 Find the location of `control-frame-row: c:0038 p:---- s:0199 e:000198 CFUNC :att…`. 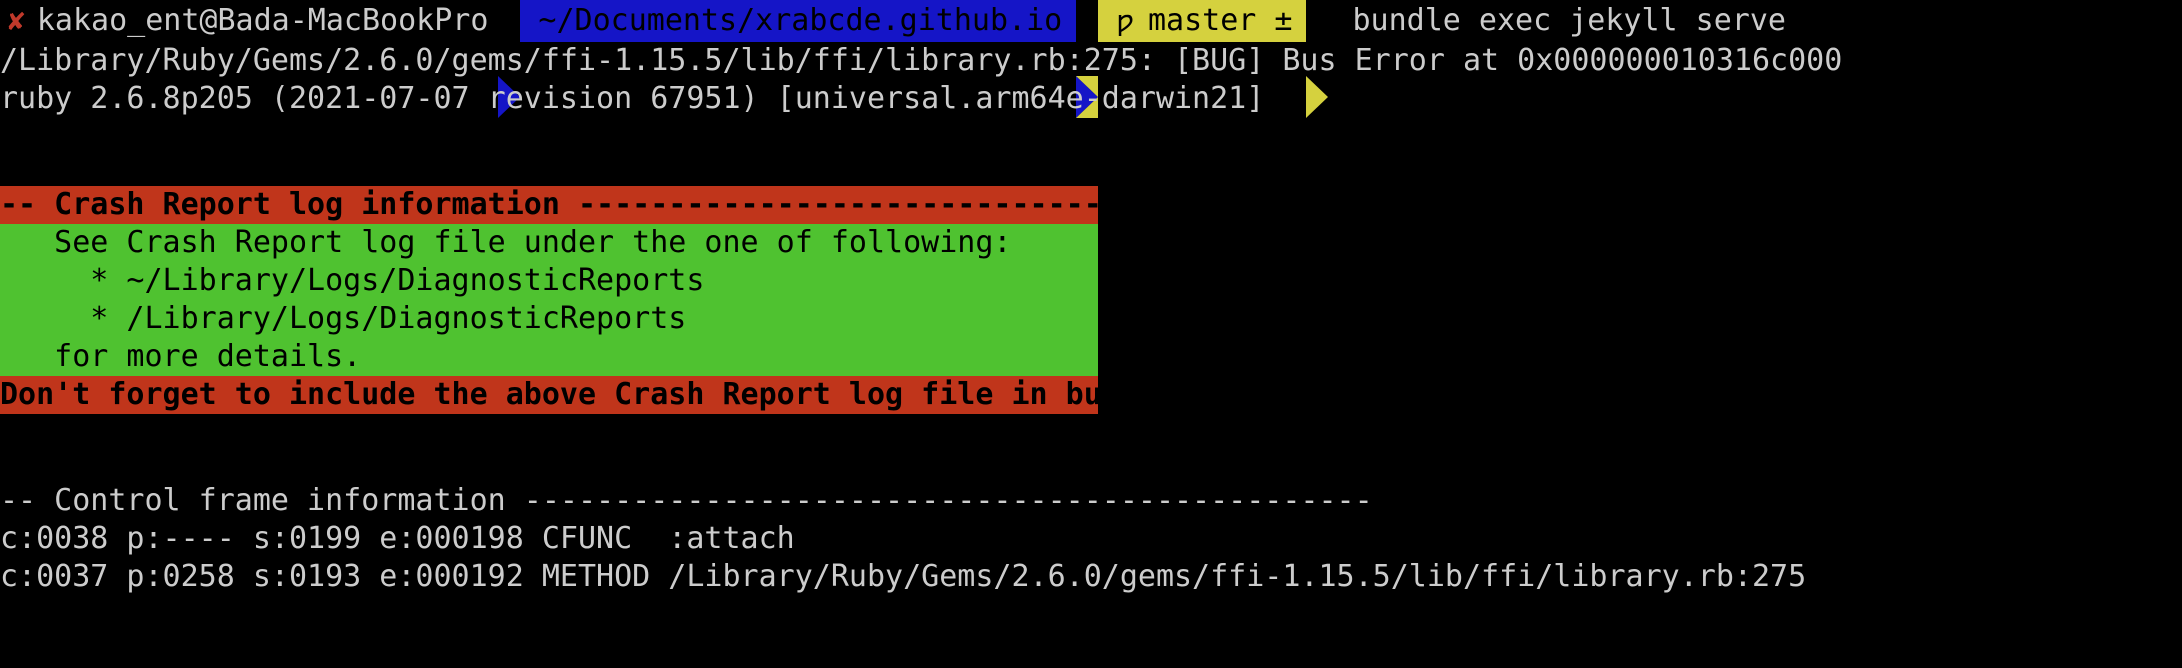

control-frame-row: c:0038 p:---- s:0199 e:000198 CFUNC :att… is located at coordinates (1091, 539).